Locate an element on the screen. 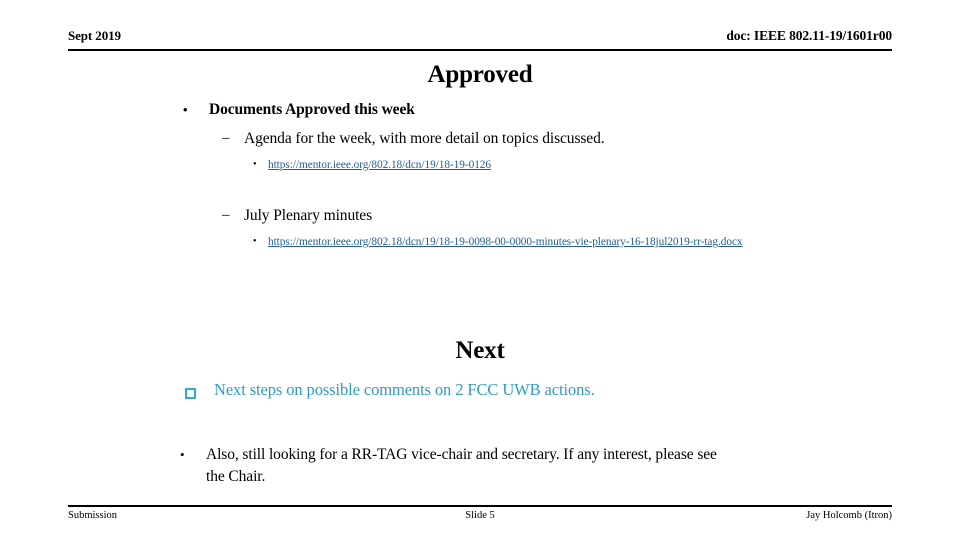 The image size is (960, 540). bullet-documents-approved: • Documents Approved this week is located at coordinates (299, 110).